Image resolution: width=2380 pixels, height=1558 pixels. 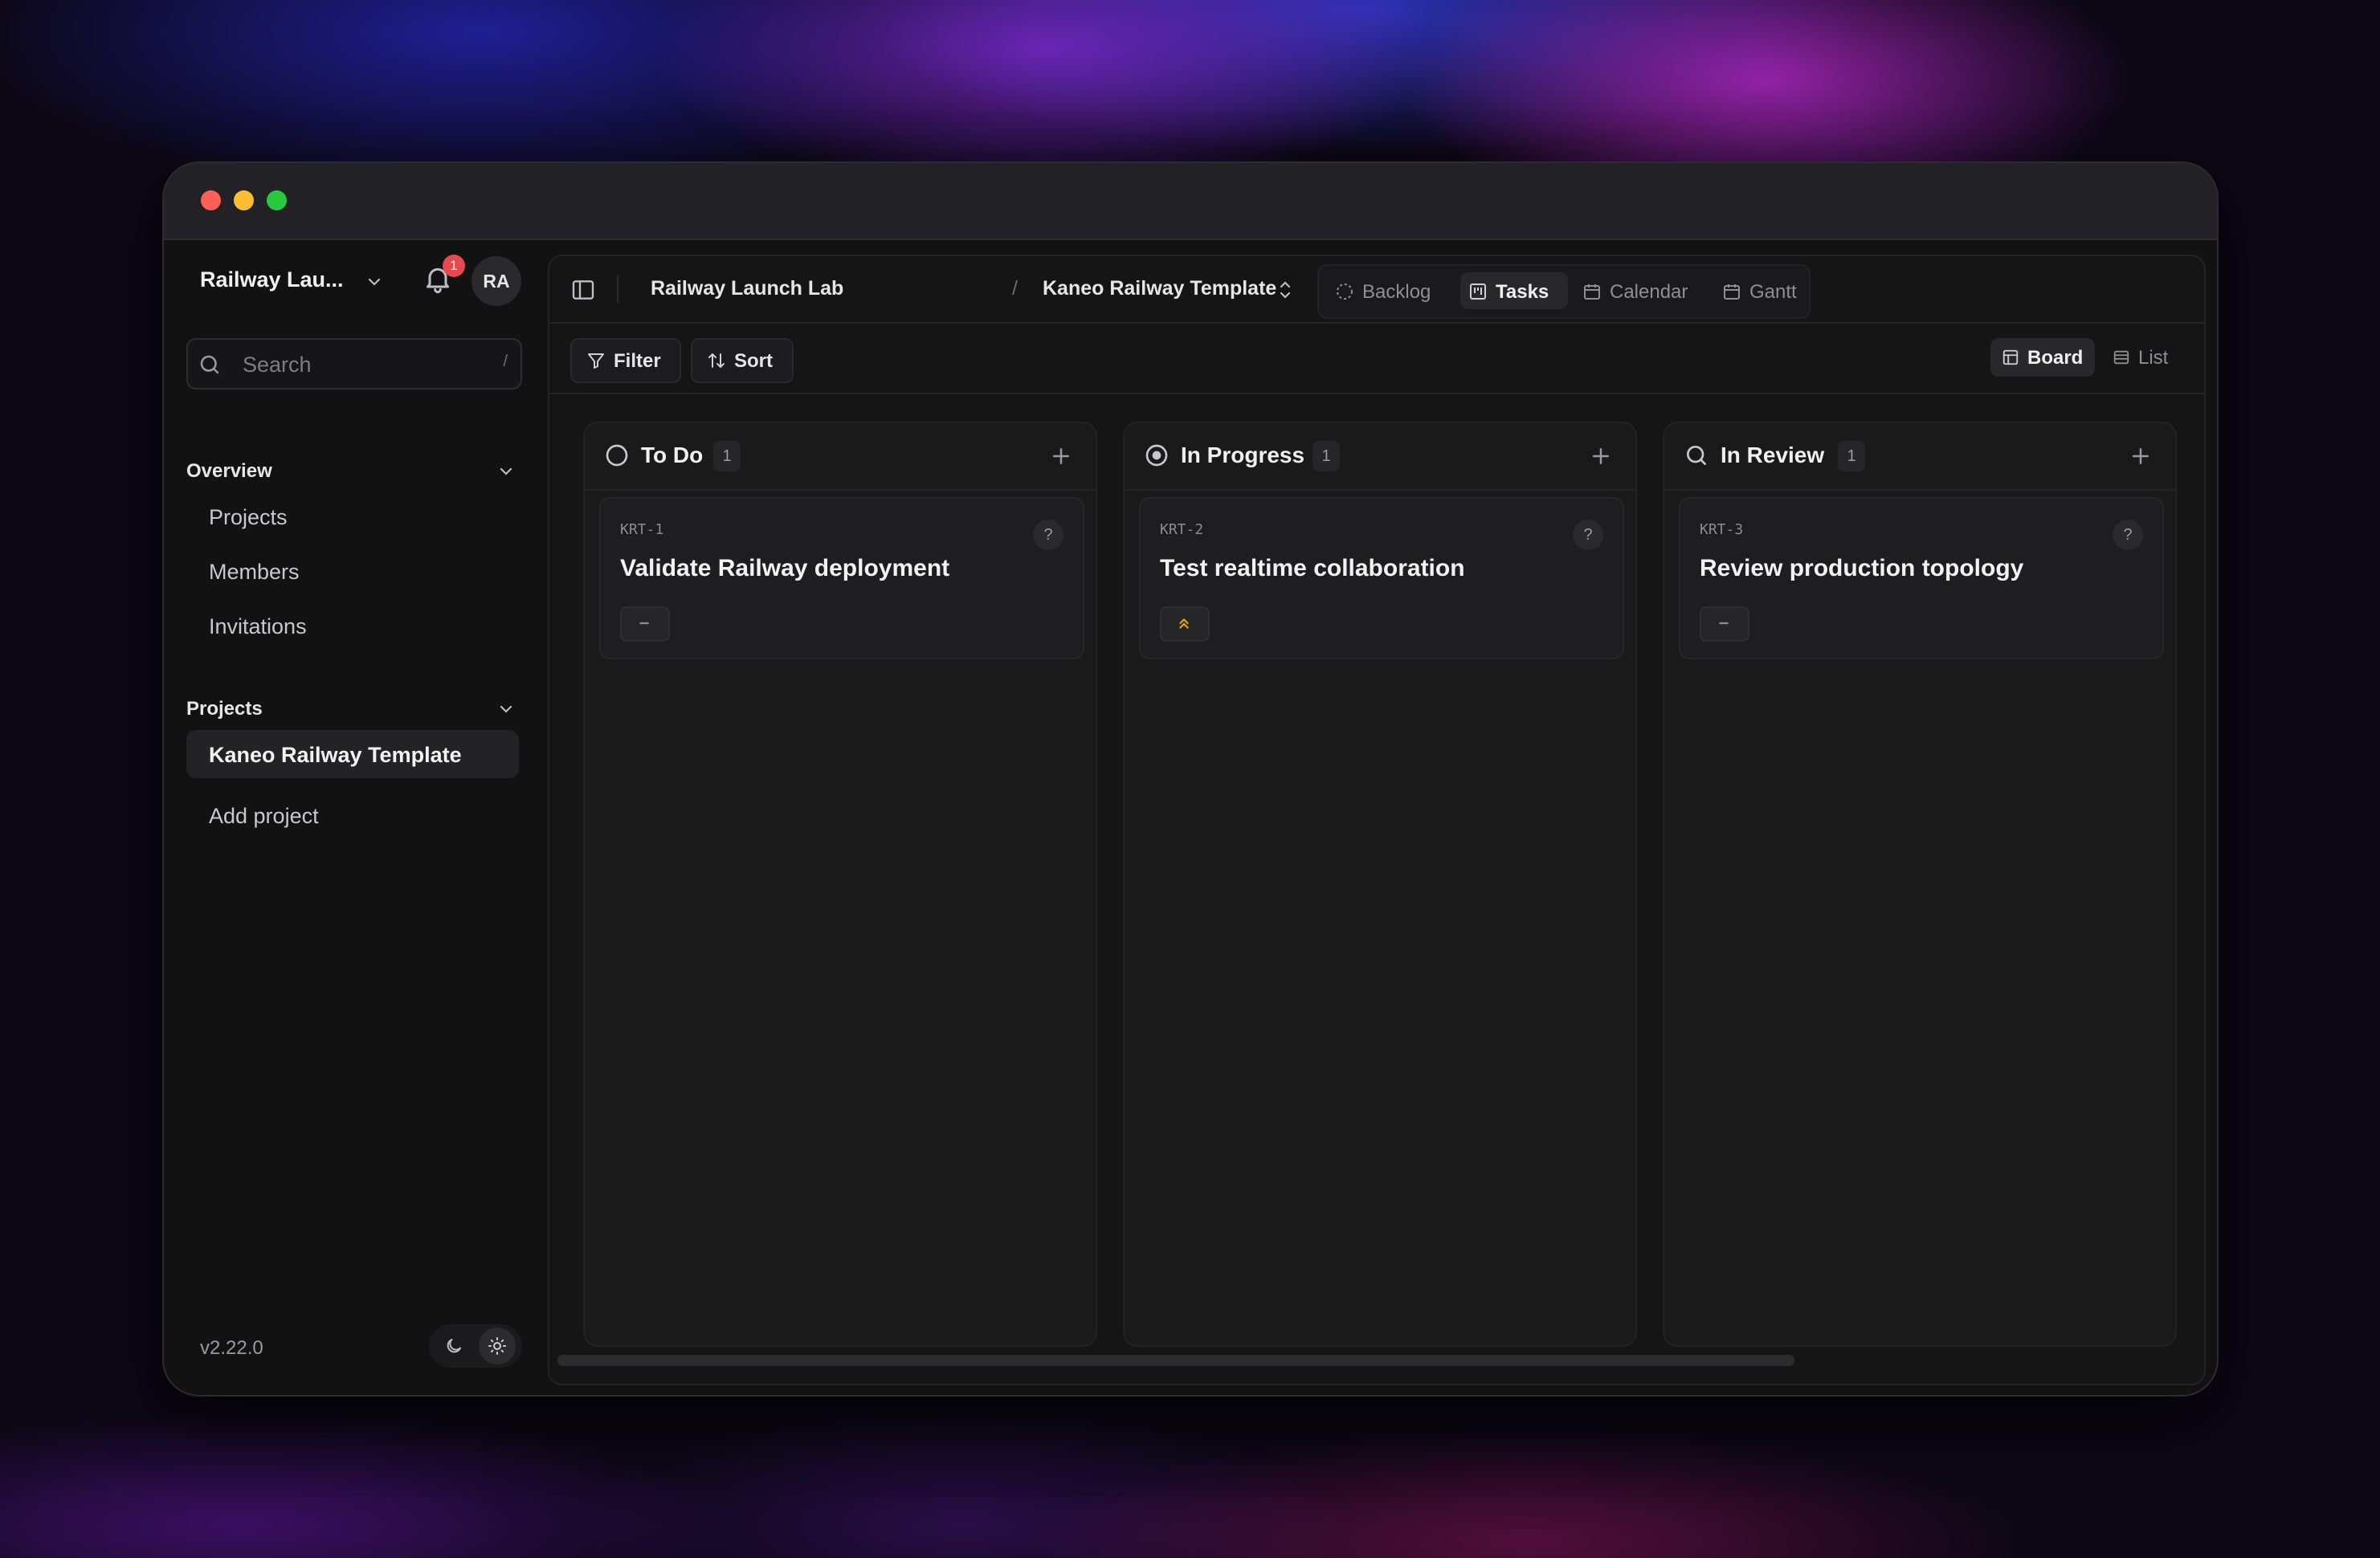 I want to click on column-title: In Progress, so click(x=1243, y=455).